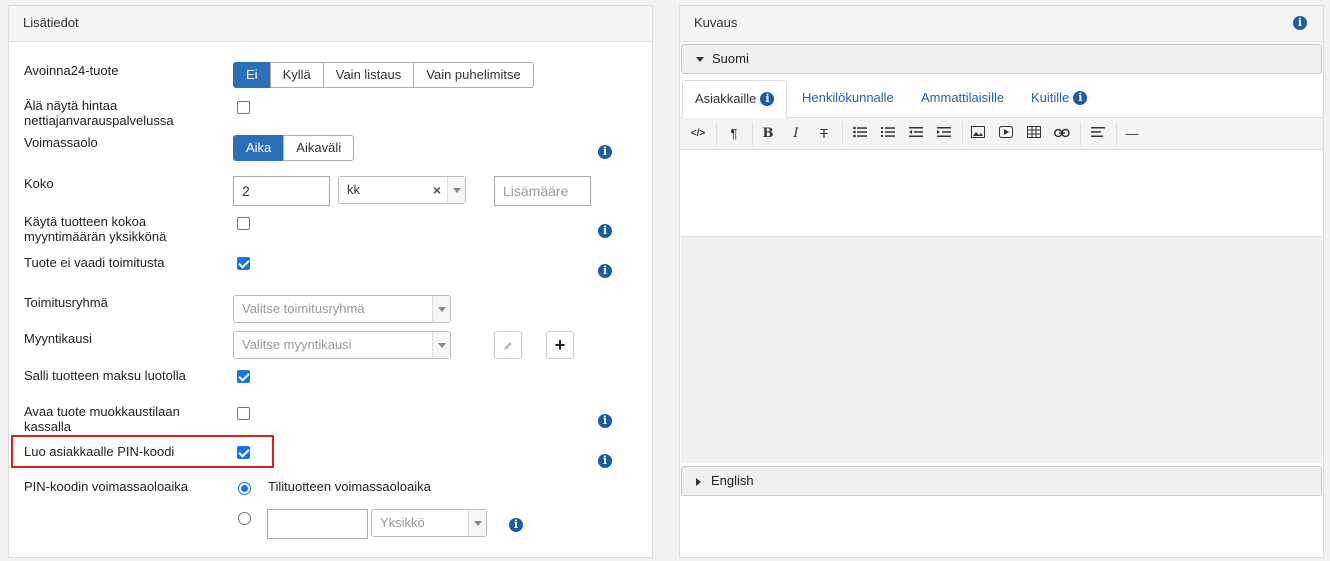  Describe the element at coordinates (1098, 134) in the screenshot. I see `align-icon` at that location.